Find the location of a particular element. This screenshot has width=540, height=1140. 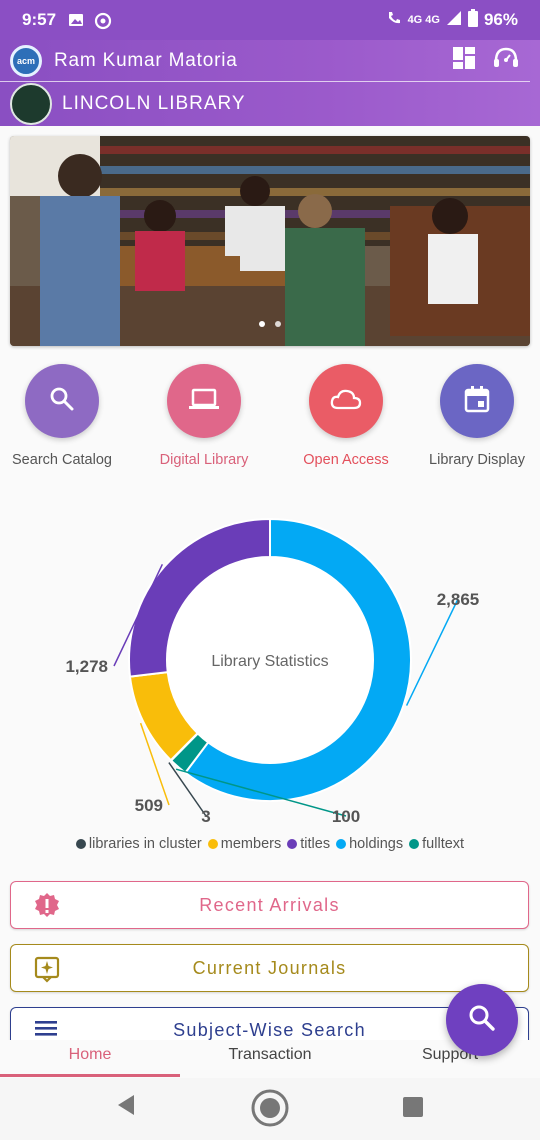

search-catalog-label: Search Catalog is located at coordinates (62, 460).